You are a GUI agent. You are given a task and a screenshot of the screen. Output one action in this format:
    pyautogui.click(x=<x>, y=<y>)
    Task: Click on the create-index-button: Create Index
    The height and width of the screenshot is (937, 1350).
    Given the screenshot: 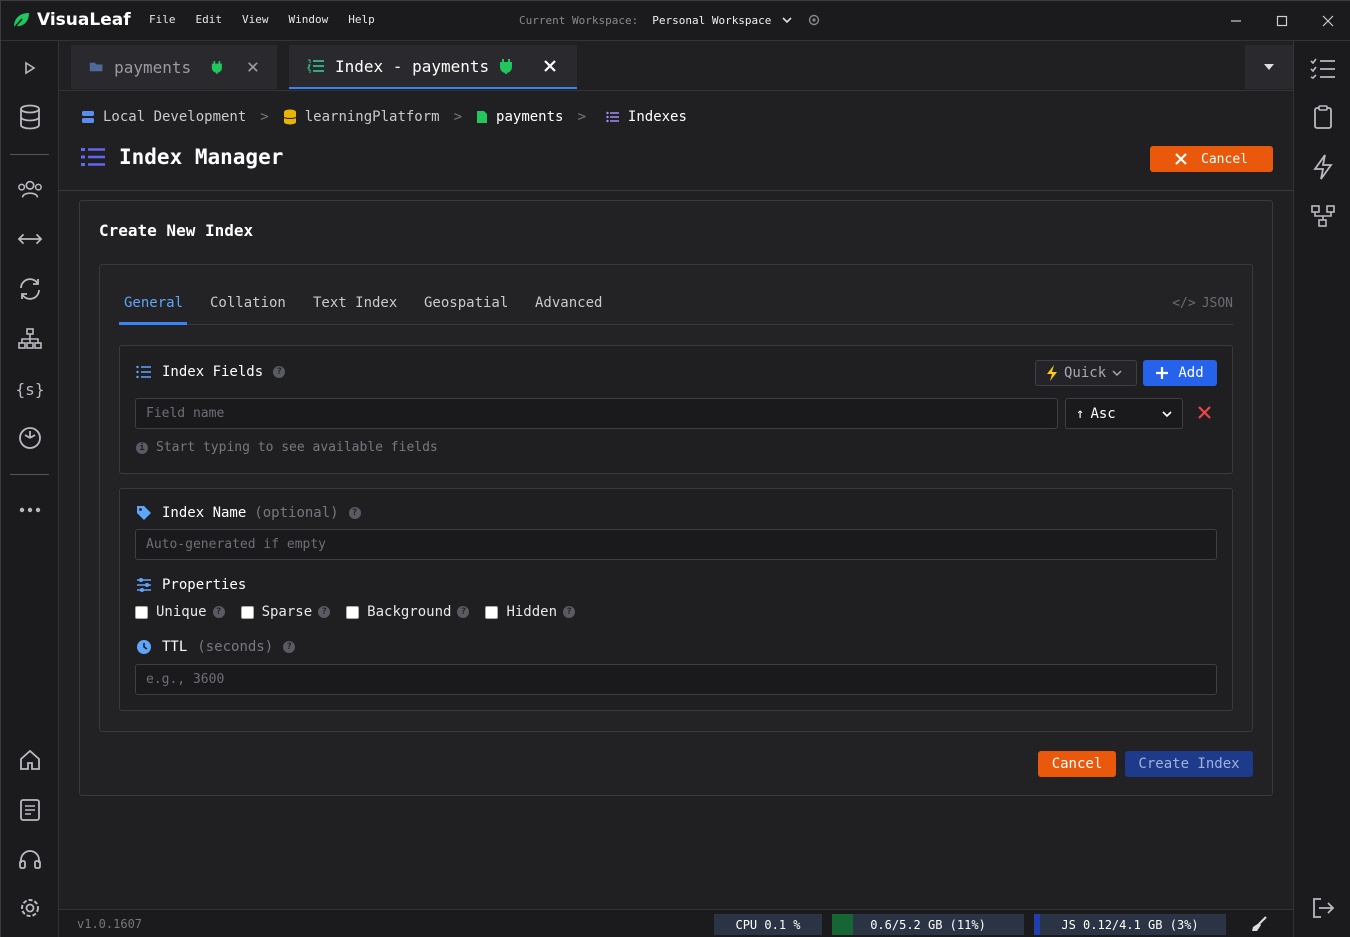 What is the action you would take?
    pyautogui.click(x=1189, y=764)
    